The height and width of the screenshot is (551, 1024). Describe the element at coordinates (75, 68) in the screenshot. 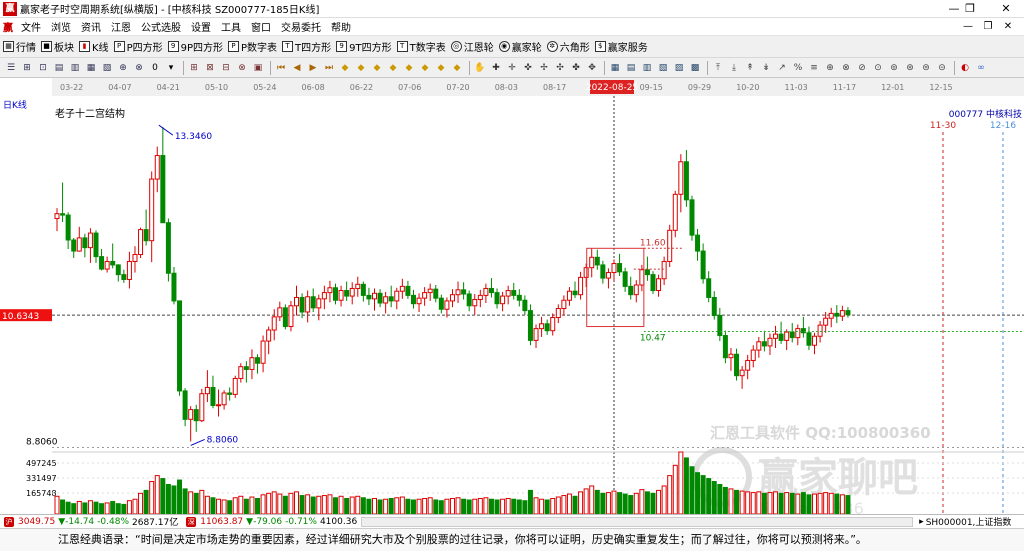

I see `tool-4-icon: ▥` at that location.